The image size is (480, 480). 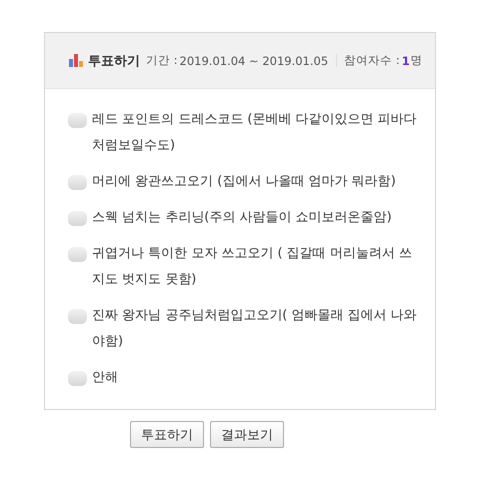 What do you see at coordinates (255, 133) in the screenshot?
I see `option-label: 레드 포인트의 드레스코드 (몬베베 다같이있으면 피바다 처럼보일수도)` at bounding box center [255, 133].